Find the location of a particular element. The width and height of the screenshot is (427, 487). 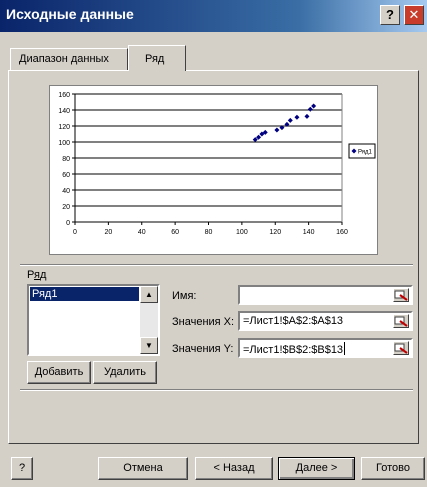

y-tick-label: 140 is located at coordinates (64, 111).